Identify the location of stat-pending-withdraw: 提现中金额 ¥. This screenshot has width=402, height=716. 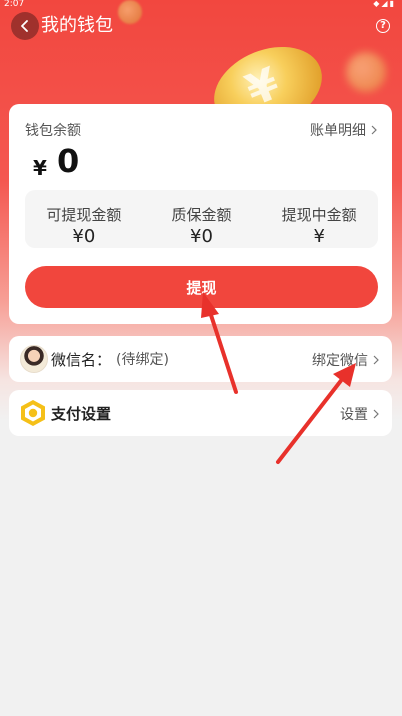
(319, 219).